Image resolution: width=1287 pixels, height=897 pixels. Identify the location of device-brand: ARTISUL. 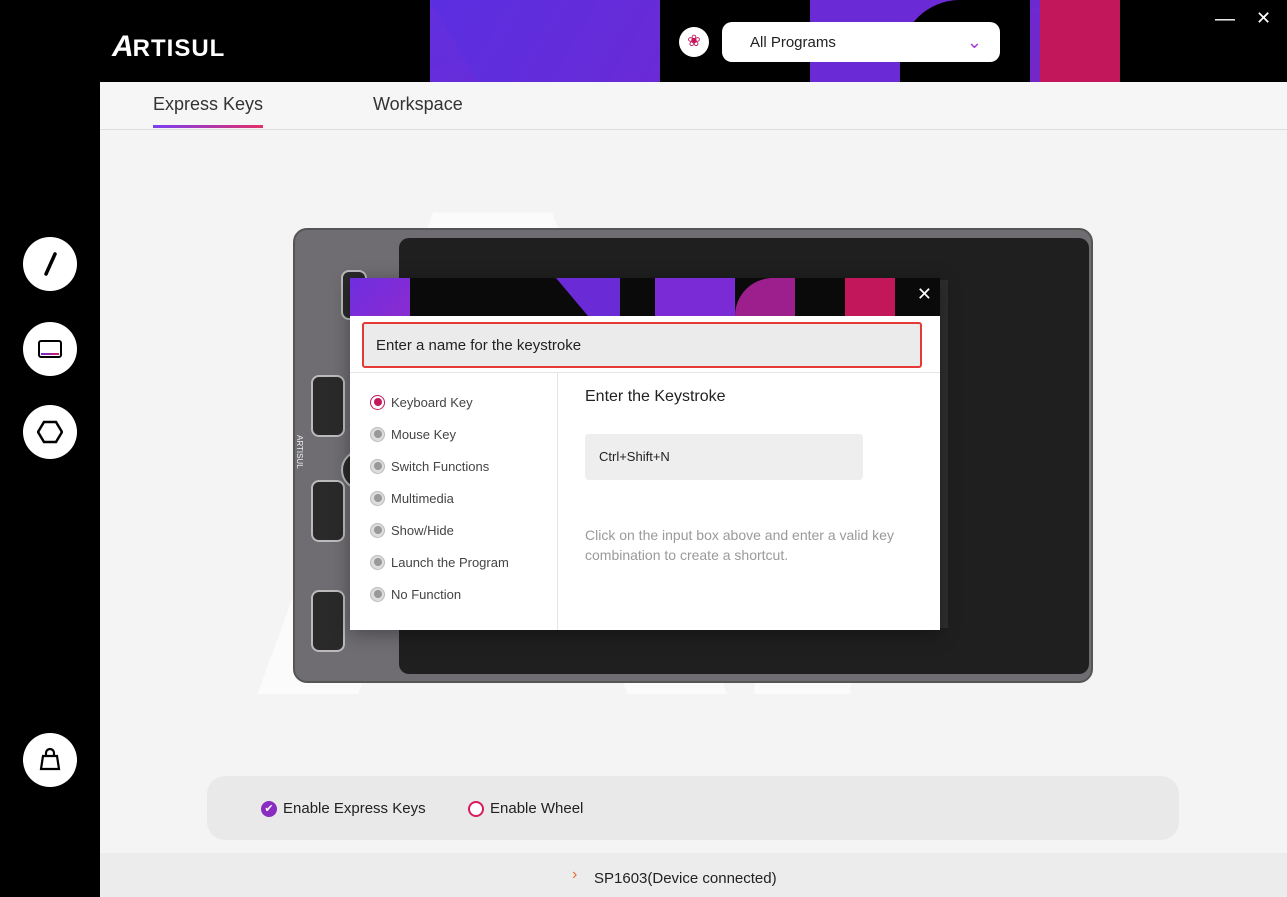
(299, 452).